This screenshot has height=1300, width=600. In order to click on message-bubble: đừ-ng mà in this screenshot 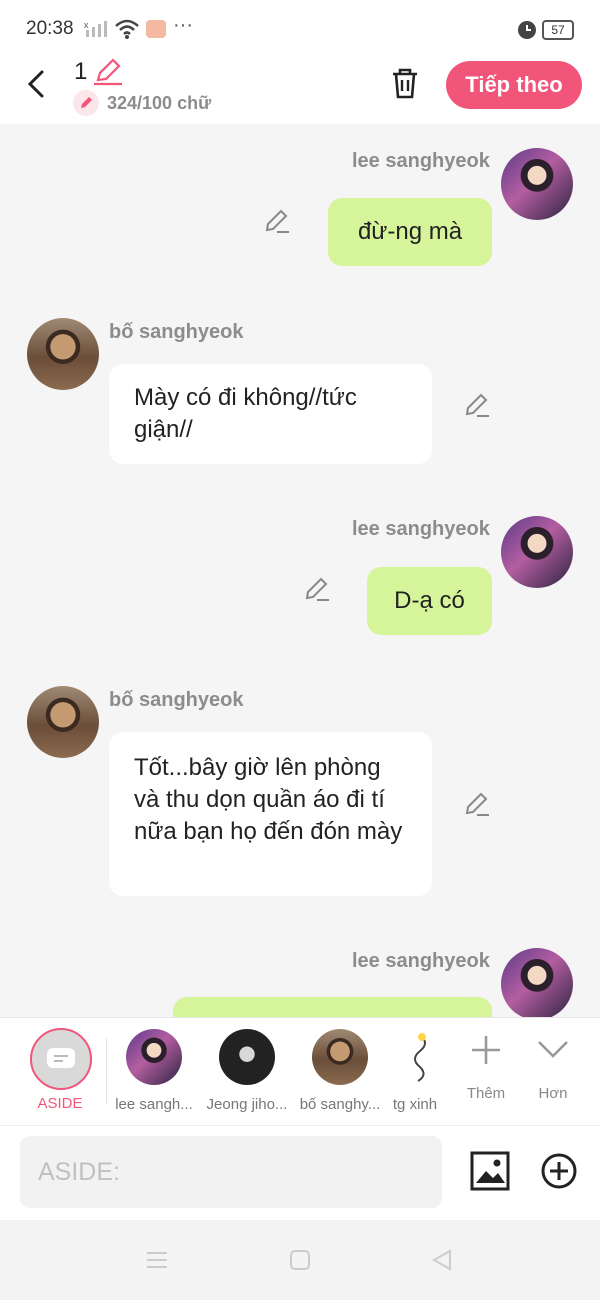, I will do `click(410, 232)`.